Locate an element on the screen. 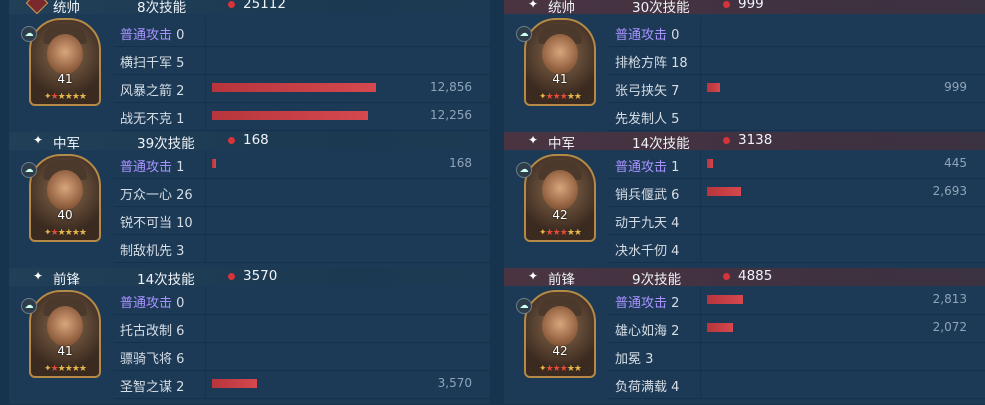 This screenshot has width=985, height=405. skill-name: 张弓挟矢 7 is located at coordinates (647, 89).